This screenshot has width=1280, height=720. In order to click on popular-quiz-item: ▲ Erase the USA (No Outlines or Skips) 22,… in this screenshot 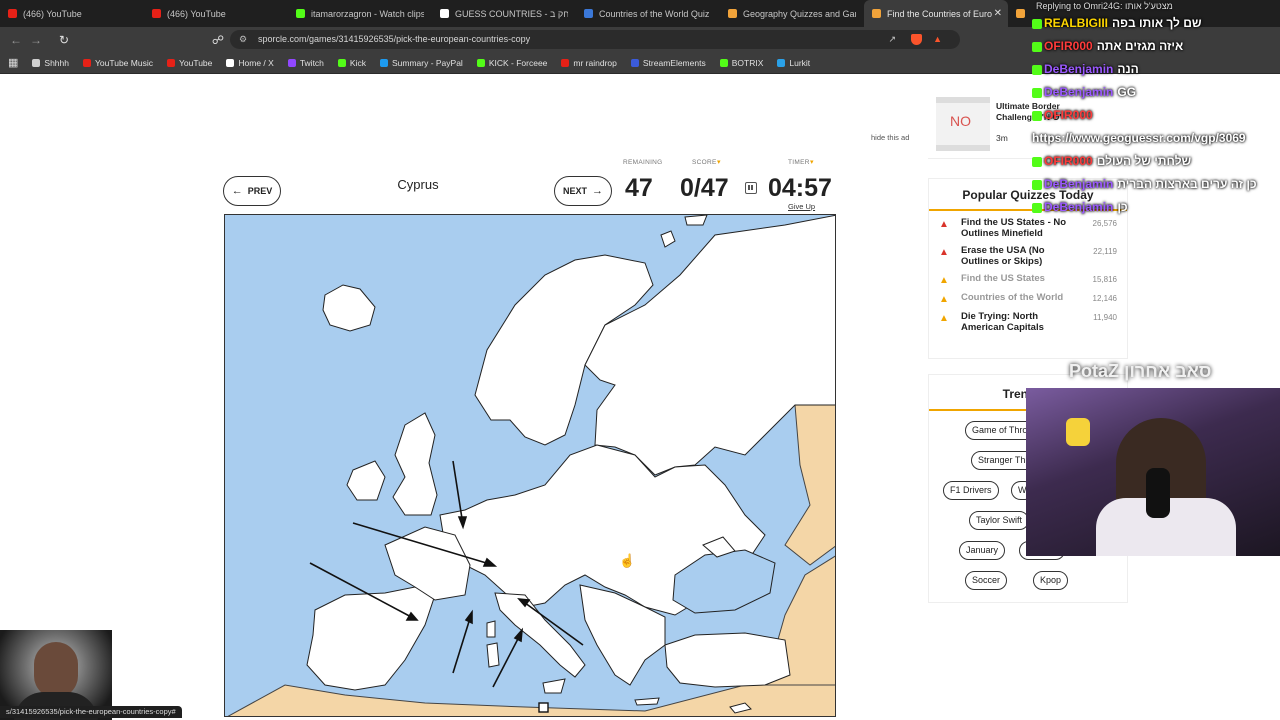, I will do `click(1028, 256)`.